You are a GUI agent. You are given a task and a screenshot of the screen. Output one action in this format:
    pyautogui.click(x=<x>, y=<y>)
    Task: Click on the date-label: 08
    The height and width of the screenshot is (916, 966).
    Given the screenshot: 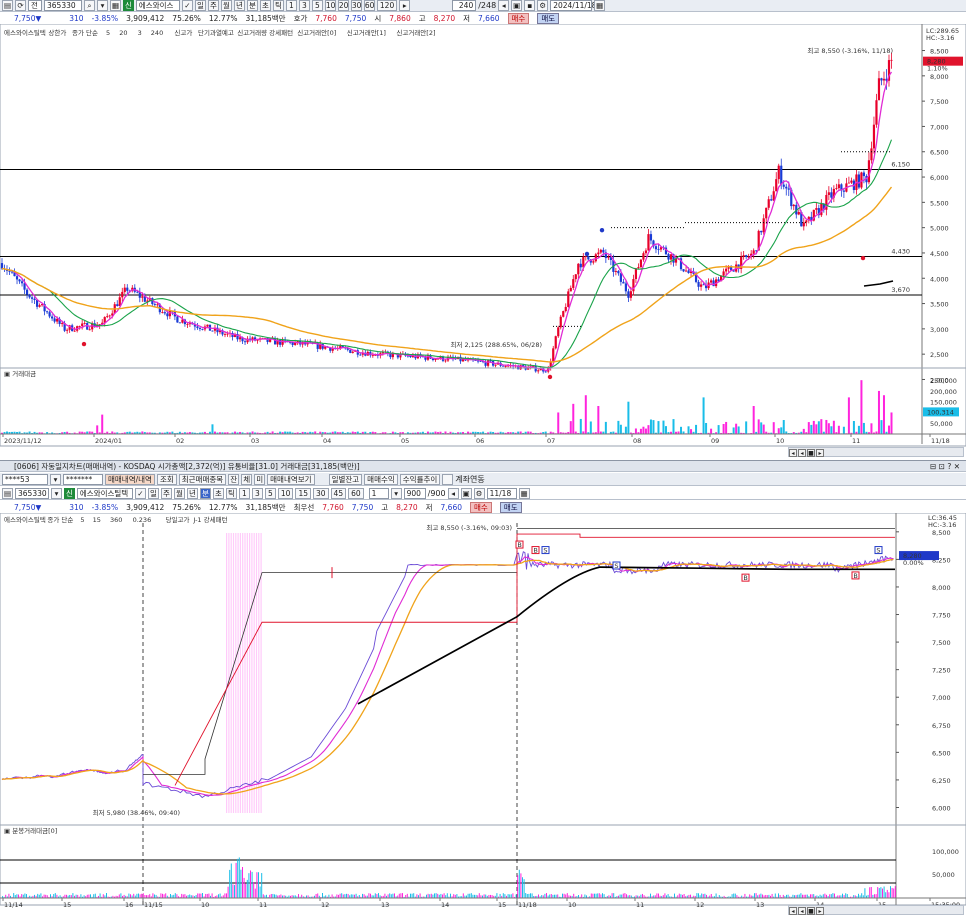 What is the action you would take?
    pyautogui.click(x=637, y=441)
    